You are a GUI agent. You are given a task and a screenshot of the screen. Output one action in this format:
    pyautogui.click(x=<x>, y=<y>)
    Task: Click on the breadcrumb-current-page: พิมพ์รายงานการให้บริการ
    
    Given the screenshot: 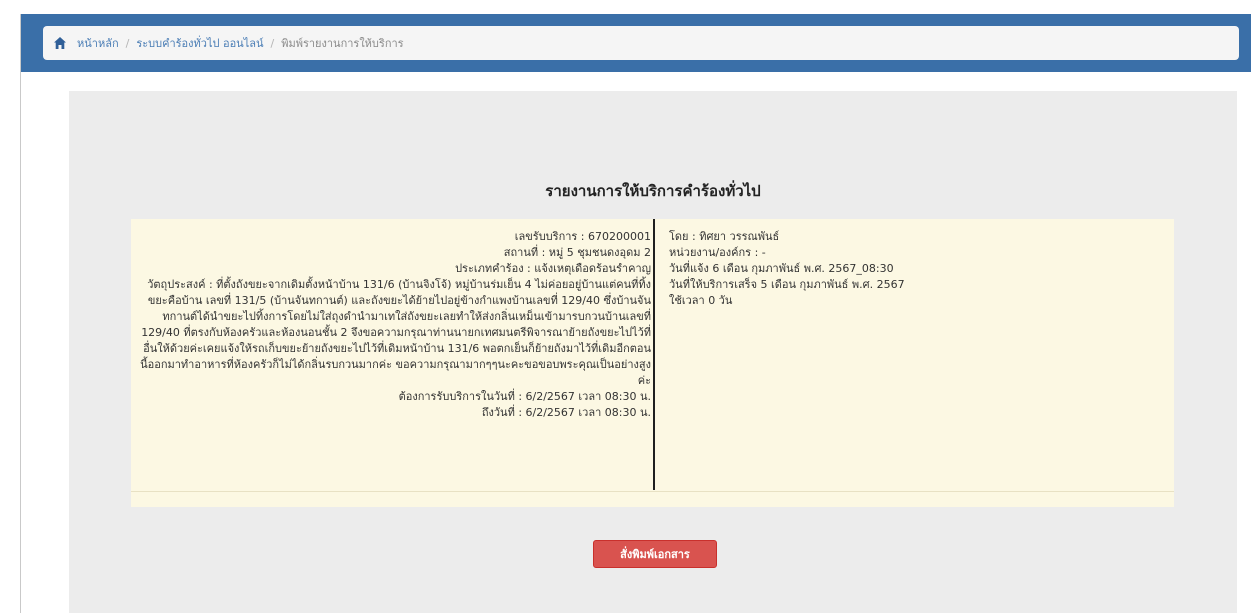 What is the action you would take?
    pyautogui.click(x=342, y=43)
    